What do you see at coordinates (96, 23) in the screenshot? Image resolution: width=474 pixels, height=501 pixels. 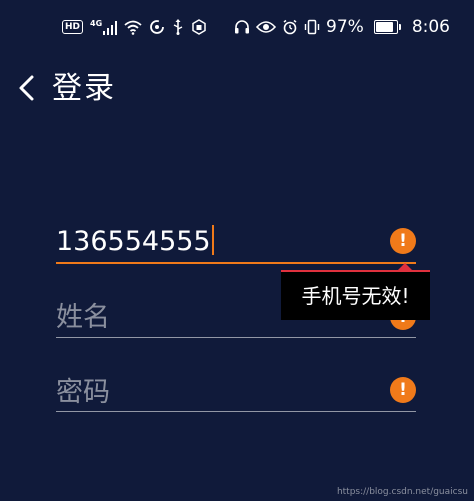 I see `network-type-label: 4G` at bounding box center [96, 23].